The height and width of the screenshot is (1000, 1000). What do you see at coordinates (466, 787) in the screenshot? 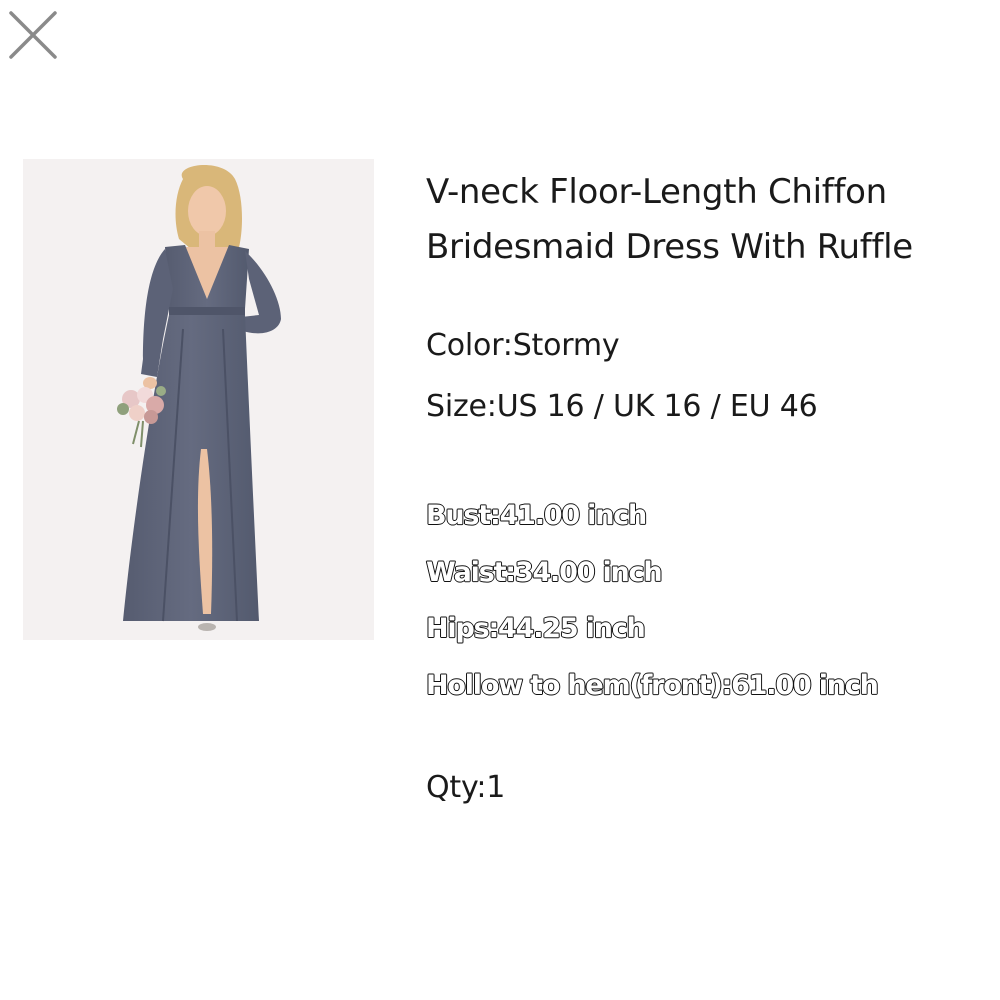
I see `product-quantity: Qty:1` at bounding box center [466, 787].